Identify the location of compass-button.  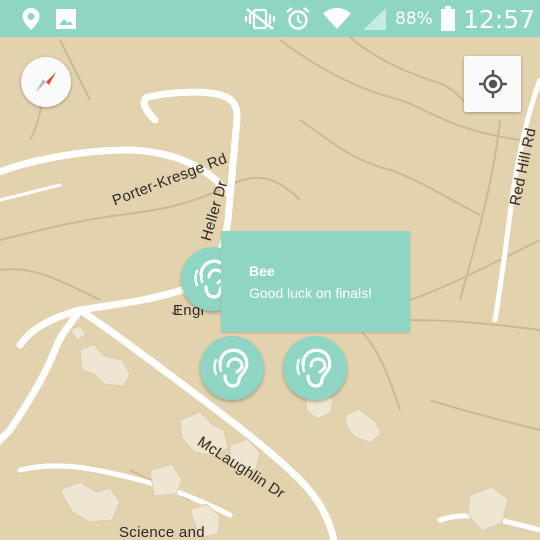
(46, 82).